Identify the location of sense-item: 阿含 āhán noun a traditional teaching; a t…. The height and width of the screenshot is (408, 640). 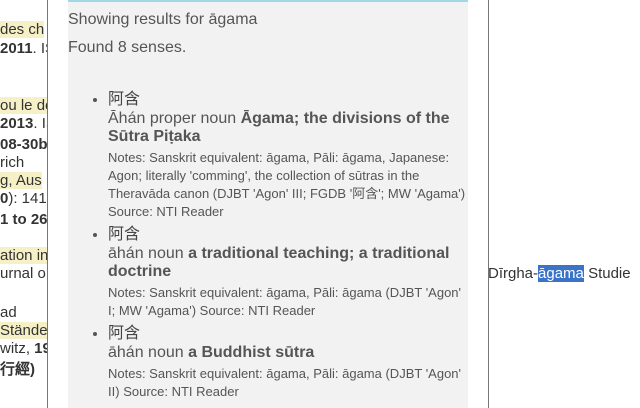
(288, 272).